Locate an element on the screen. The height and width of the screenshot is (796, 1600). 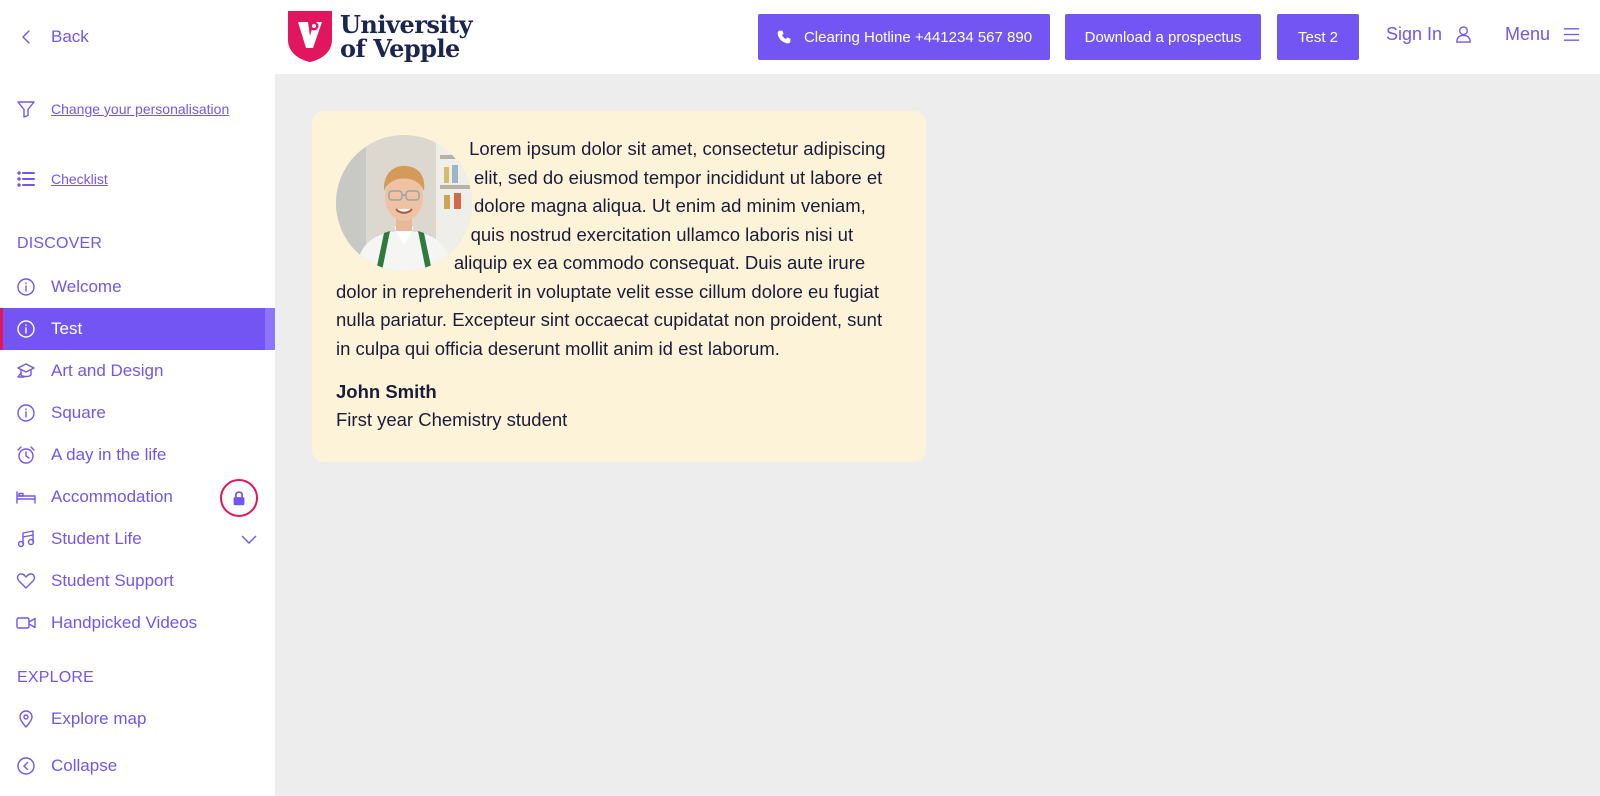
user-icon is located at coordinates (1463, 34).